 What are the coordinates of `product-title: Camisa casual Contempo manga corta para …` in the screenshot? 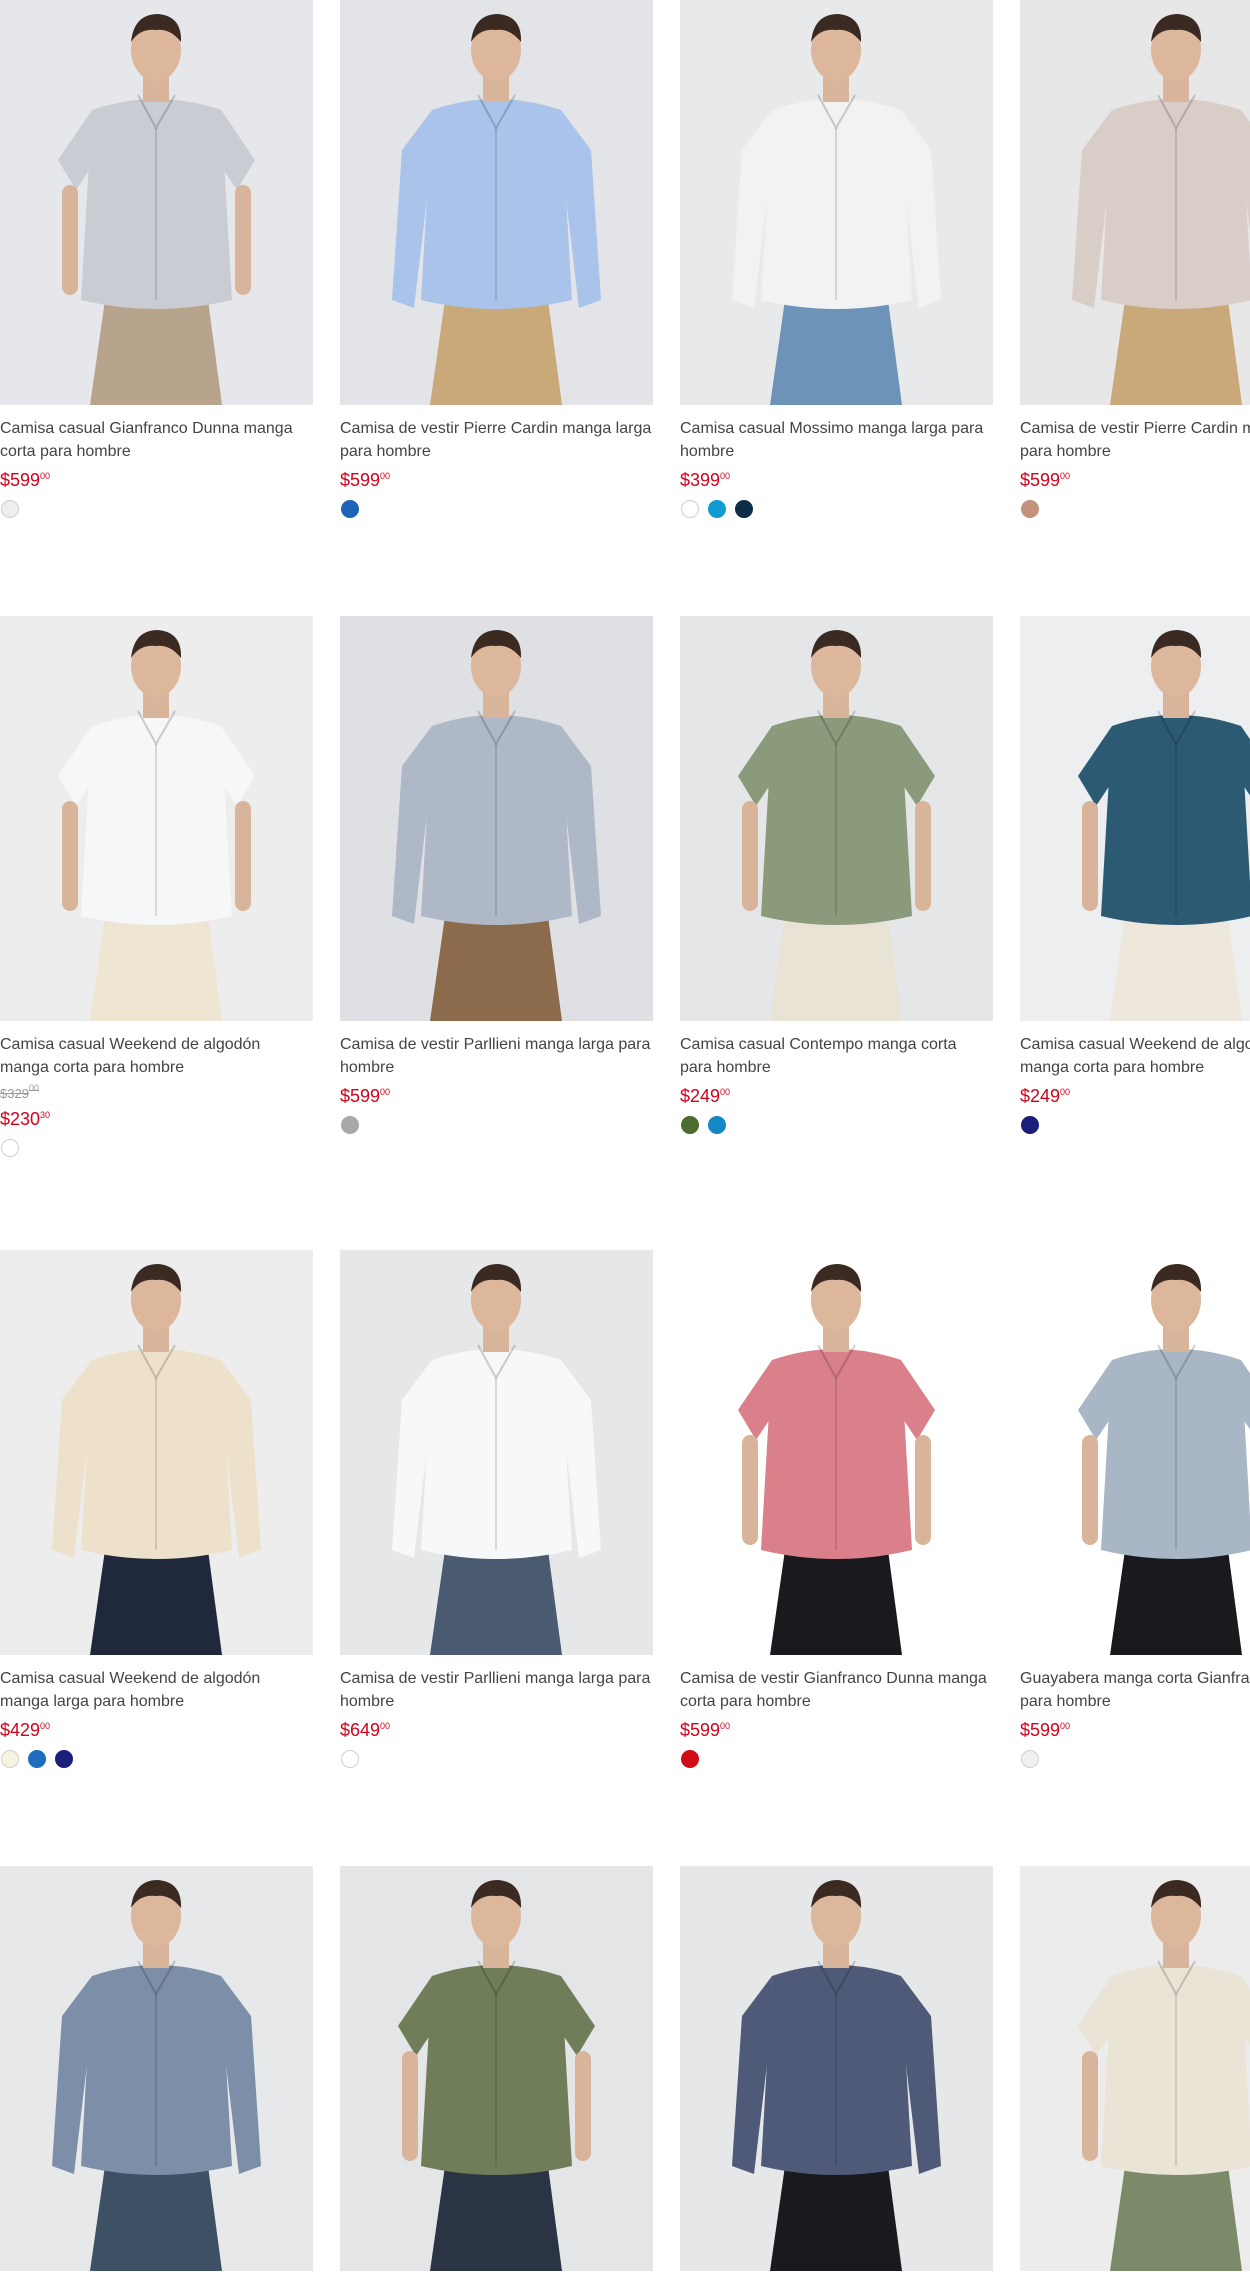 It's located at (836, 1056).